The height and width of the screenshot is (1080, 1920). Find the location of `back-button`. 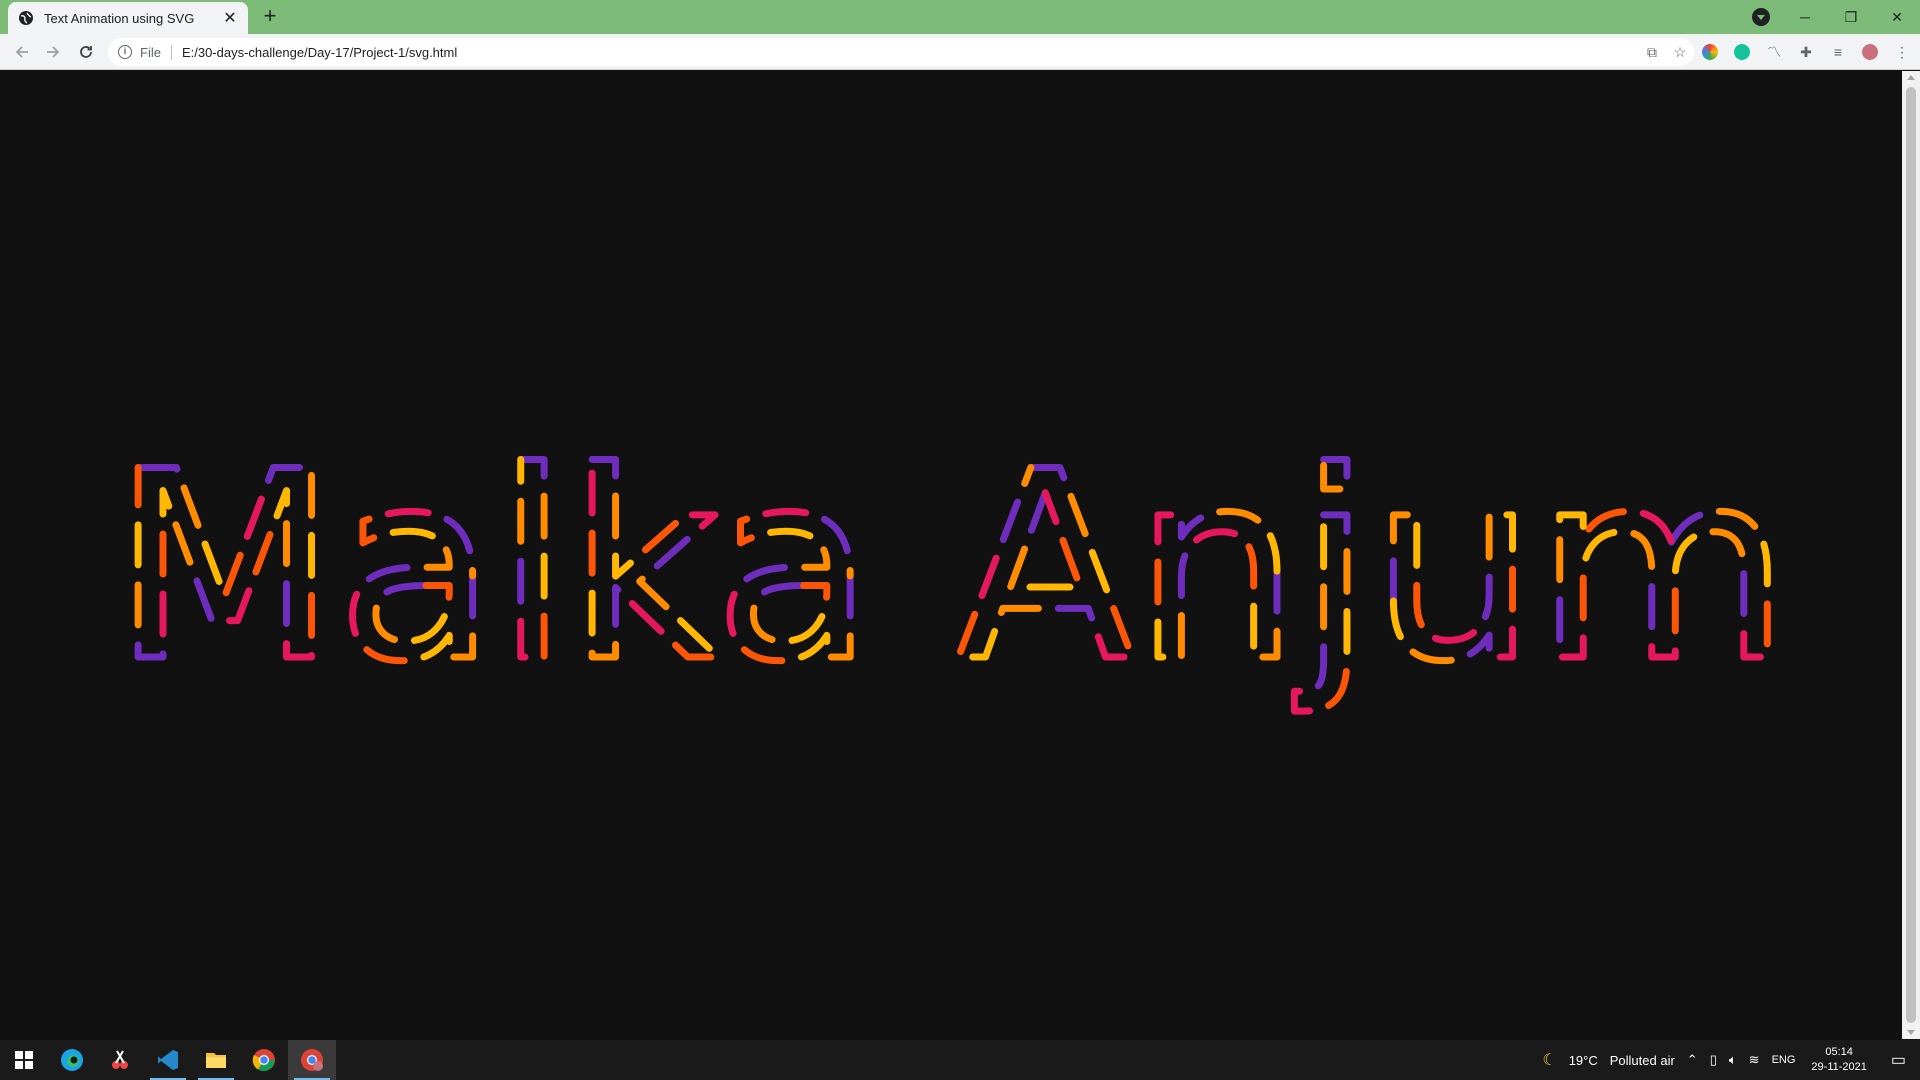

back-button is located at coordinates (22, 52).